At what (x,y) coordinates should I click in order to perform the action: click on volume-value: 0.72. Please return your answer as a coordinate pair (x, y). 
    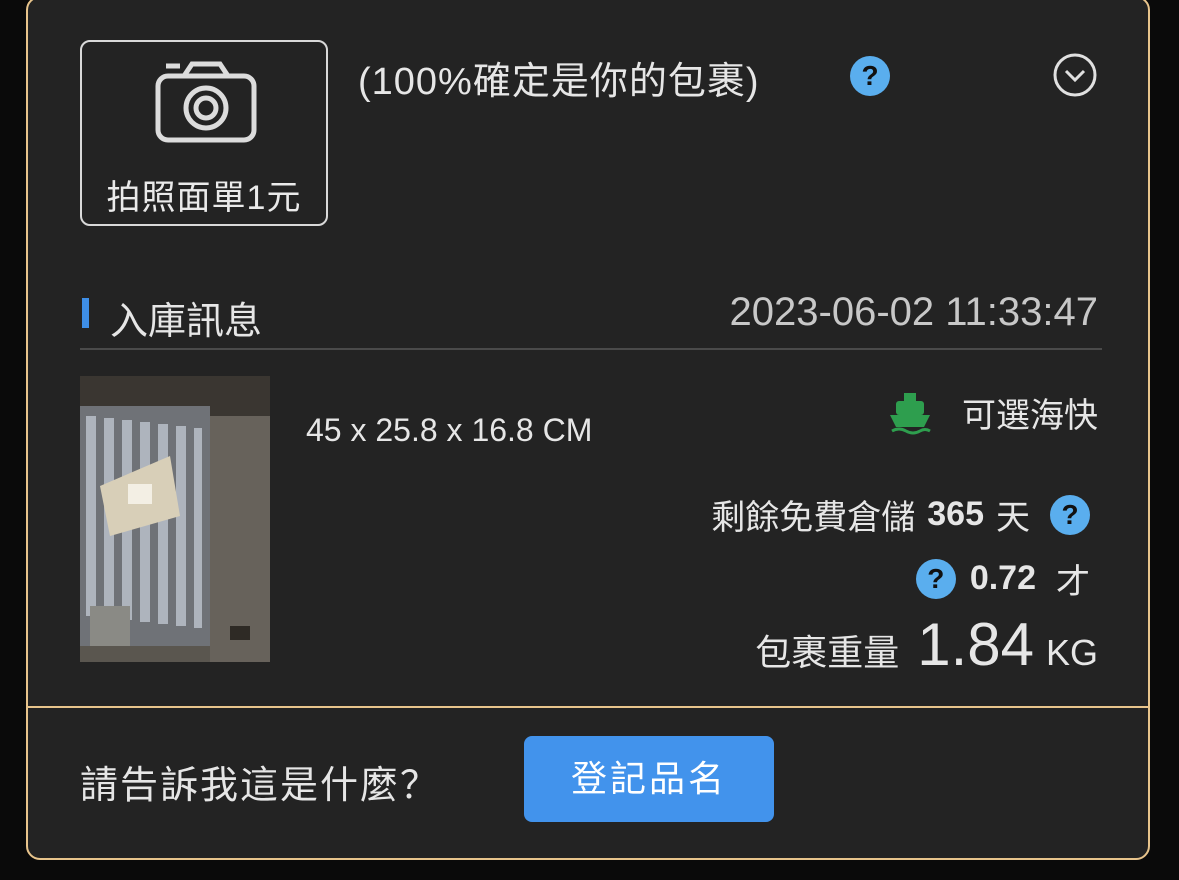
    Looking at the image, I should click on (1002, 578).